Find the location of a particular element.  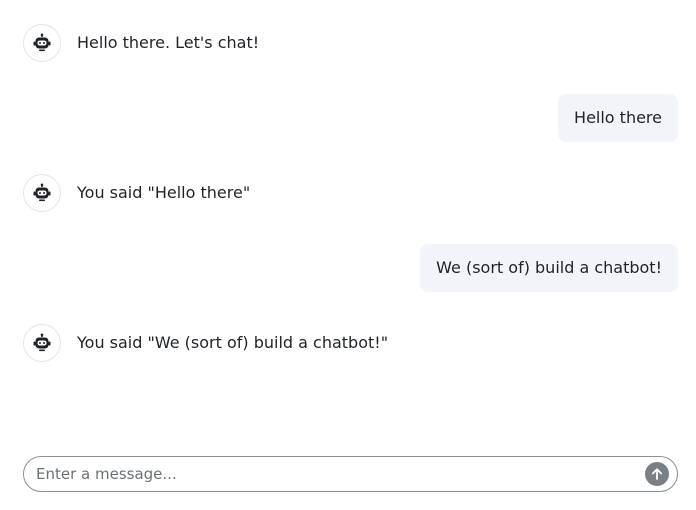

message-composer is located at coordinates (350, 474).